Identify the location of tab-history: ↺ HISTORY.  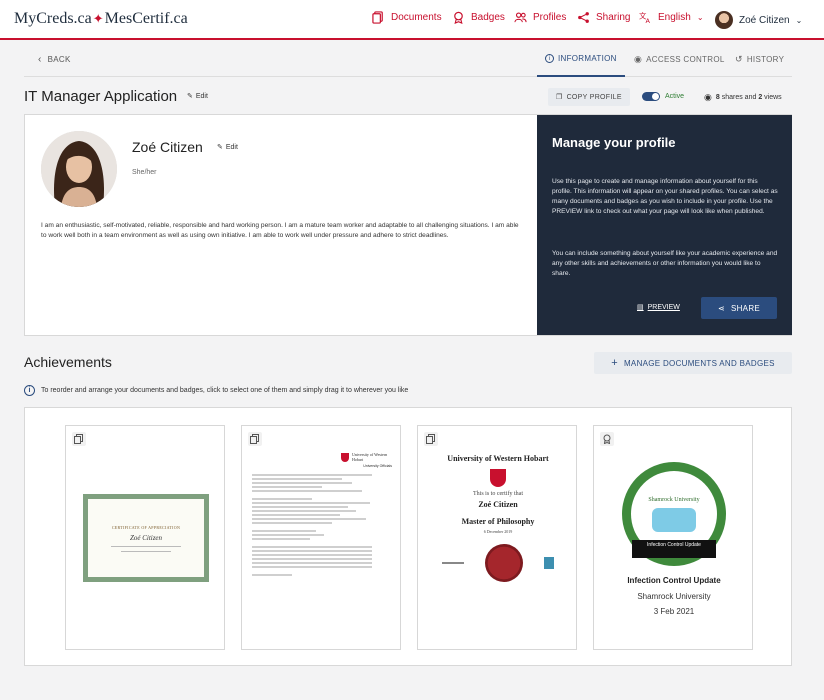
(759, 59).